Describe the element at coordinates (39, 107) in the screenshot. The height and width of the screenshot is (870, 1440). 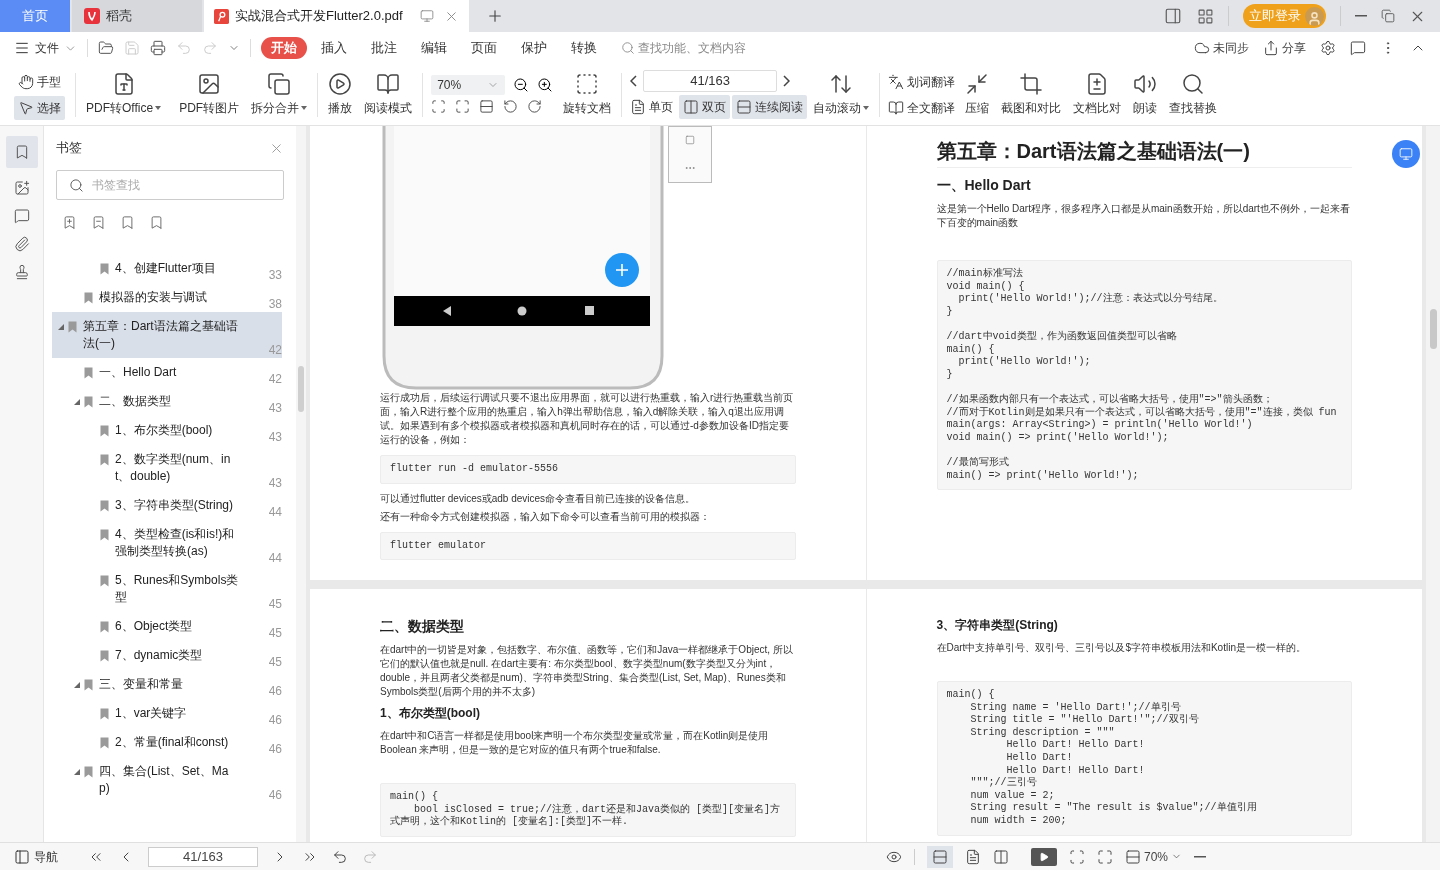
I see `select-tool-button: 选择` at that location.